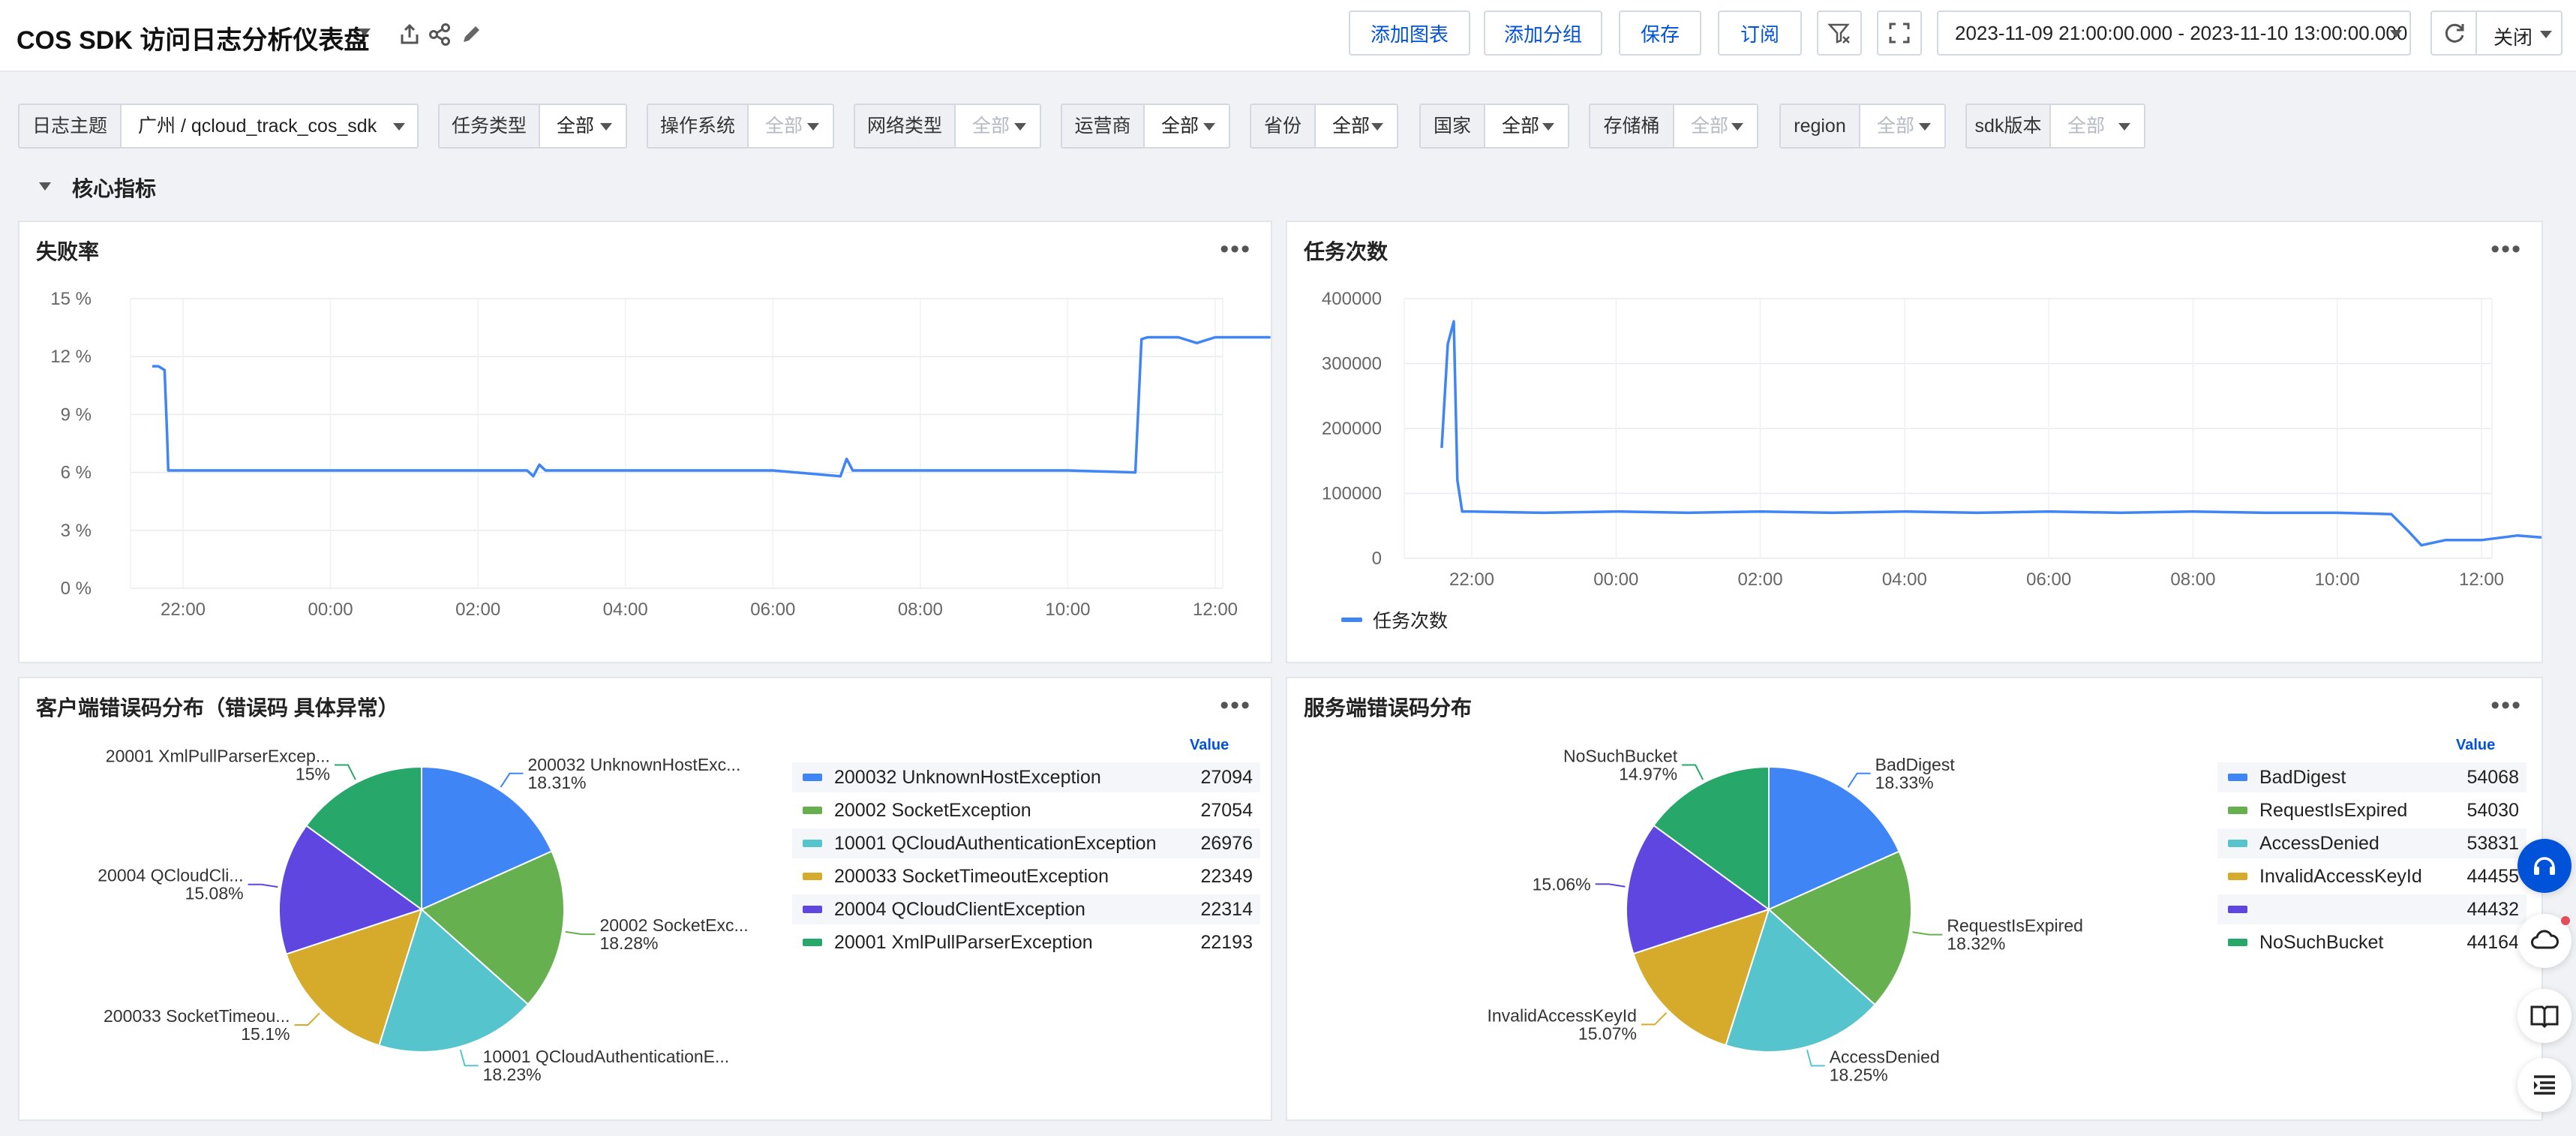 This screenshot has height=1136, width=2576. I want to click on pie-slice-label: AccessDenied, so click(1885, 1056).